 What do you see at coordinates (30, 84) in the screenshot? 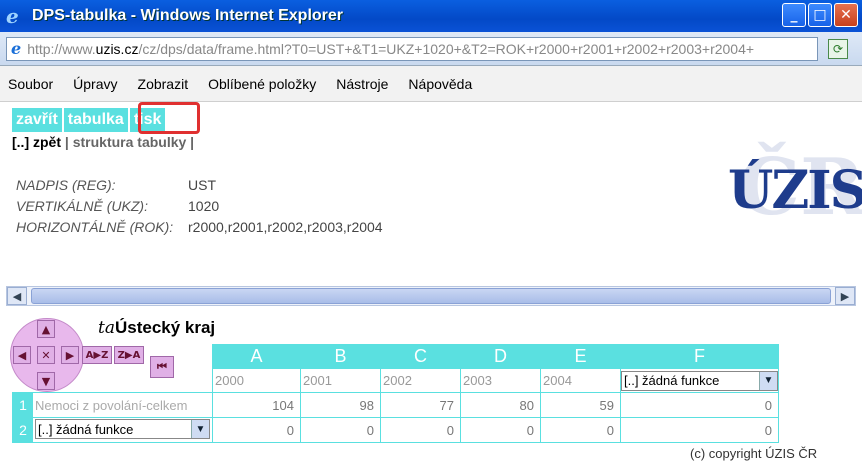
I see `menu-item-soubor: Soubor` at bounding box center [30, 84].